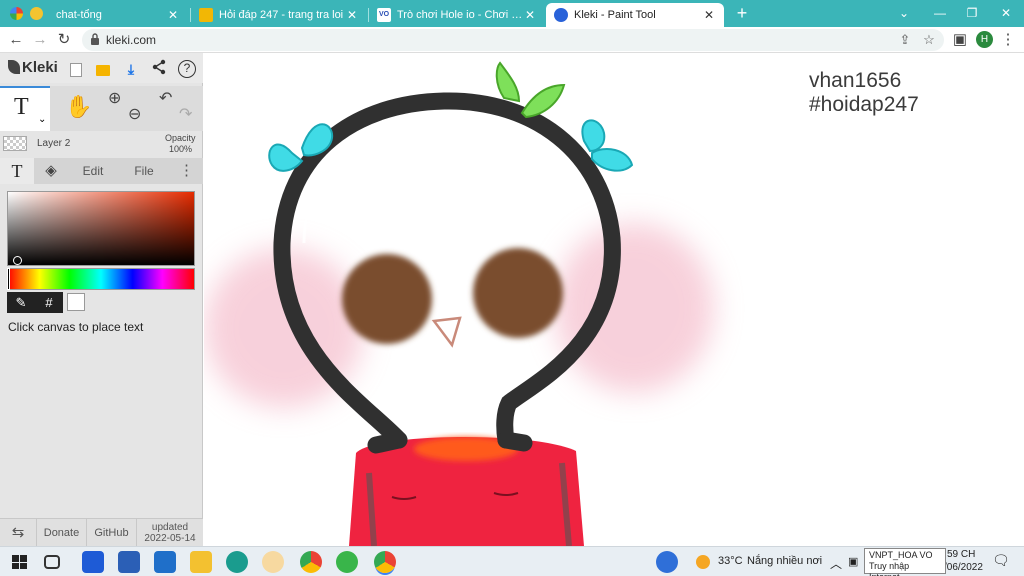  Describe the element at coordinates (385, 562) in the screenshot. I see `chrome-profile-icon` at that location.